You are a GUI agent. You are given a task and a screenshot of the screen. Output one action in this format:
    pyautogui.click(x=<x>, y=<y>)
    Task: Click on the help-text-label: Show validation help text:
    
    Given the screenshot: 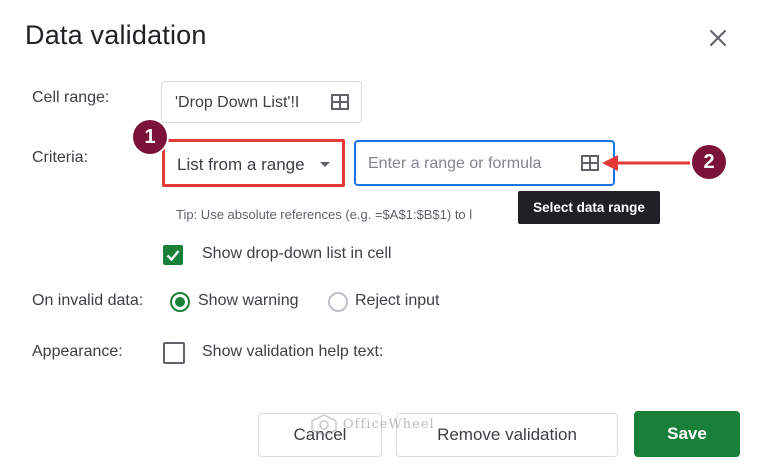 What is the action you would take?
    pyautogui.click(x=292, y=352)
    